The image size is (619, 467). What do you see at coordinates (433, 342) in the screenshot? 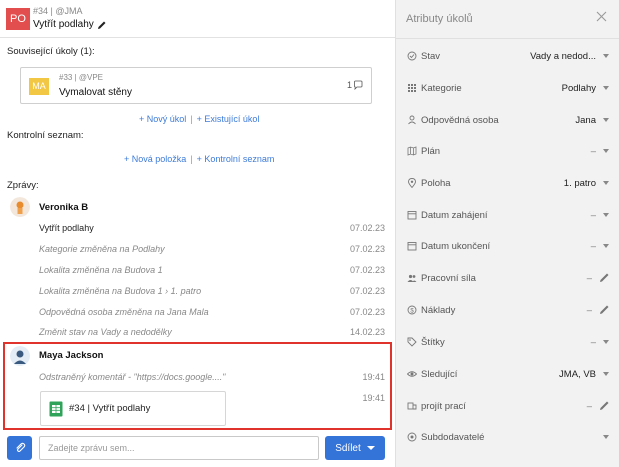
I see `attribute-label: Štítky` at bounding box center [433, 342].